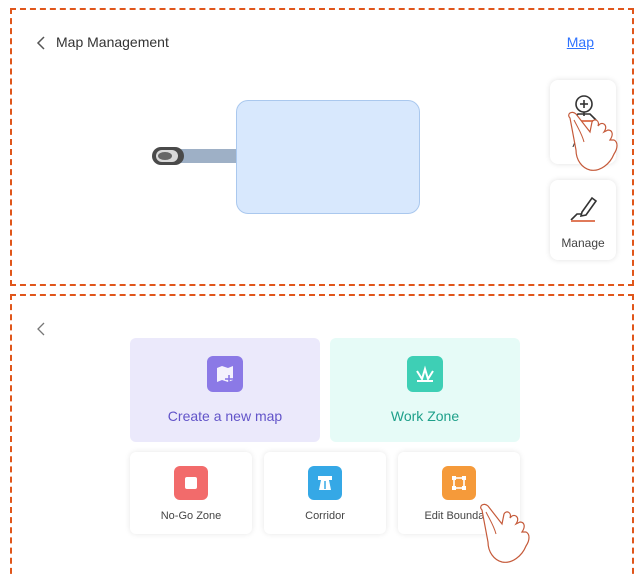 The width and height of the screenshot is (638, 576). What do you see at coordinates (191, 483) in the screenshot?
I see `square-icon` at bounding box center [191, 483].